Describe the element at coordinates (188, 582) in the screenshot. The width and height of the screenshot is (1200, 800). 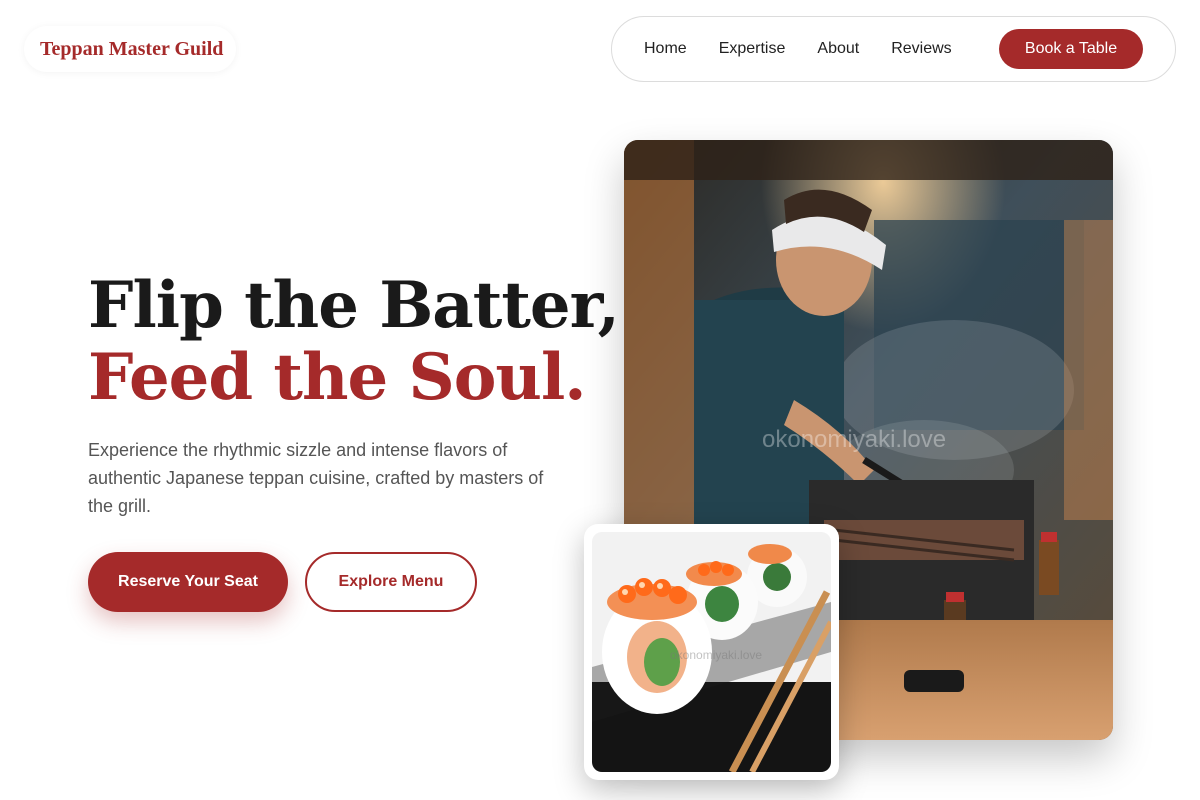
I see `reserve-seat-button: Reserve Your Seat` at that location.